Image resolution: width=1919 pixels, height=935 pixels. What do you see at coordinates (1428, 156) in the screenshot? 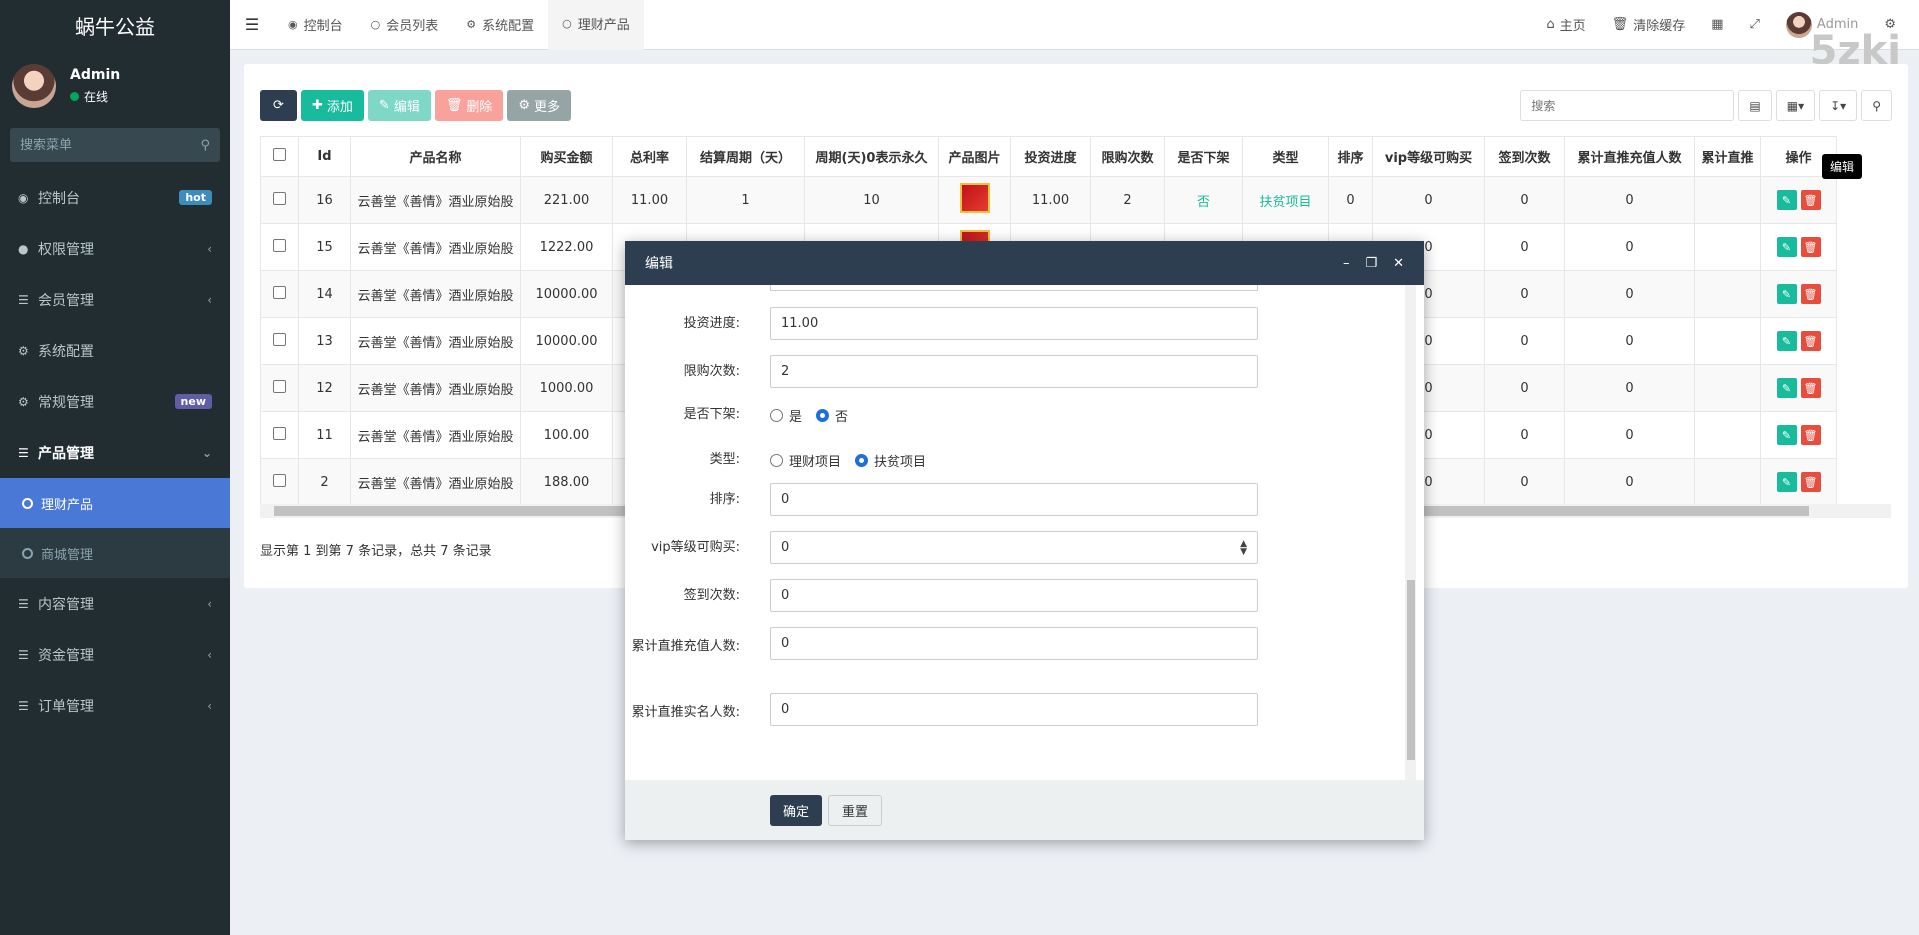
I see `header-vip: vip等级可购买` at bounding box center [1428, 156].